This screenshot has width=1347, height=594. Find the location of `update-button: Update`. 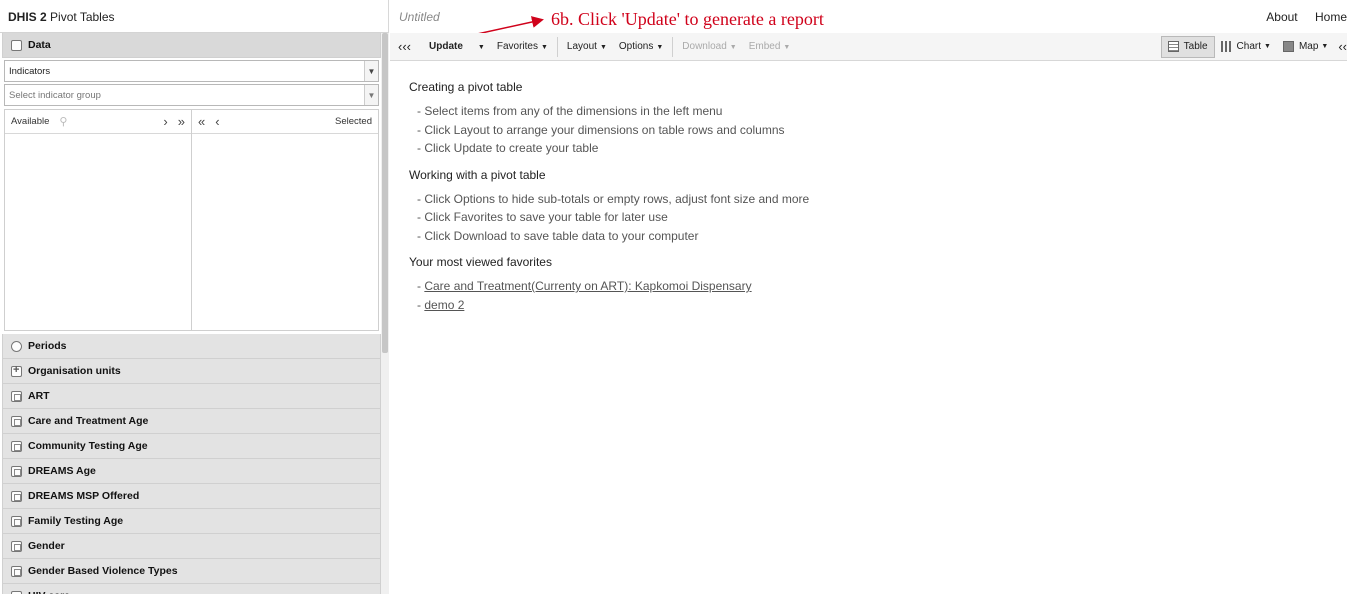

update-button: Update is located at coordinates (446, 46).